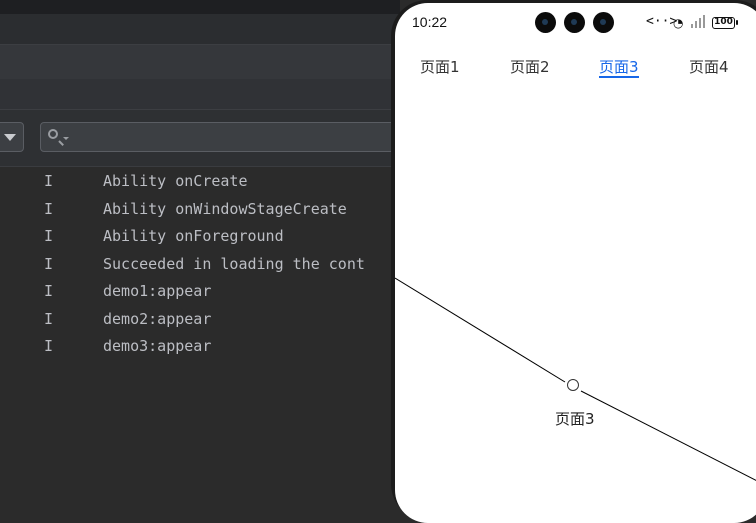 This screenshot has width=756, height=523. Describe the element at coordinates (157, 291) in the screenshot. I see `log-message: demo1:appear` at that location.